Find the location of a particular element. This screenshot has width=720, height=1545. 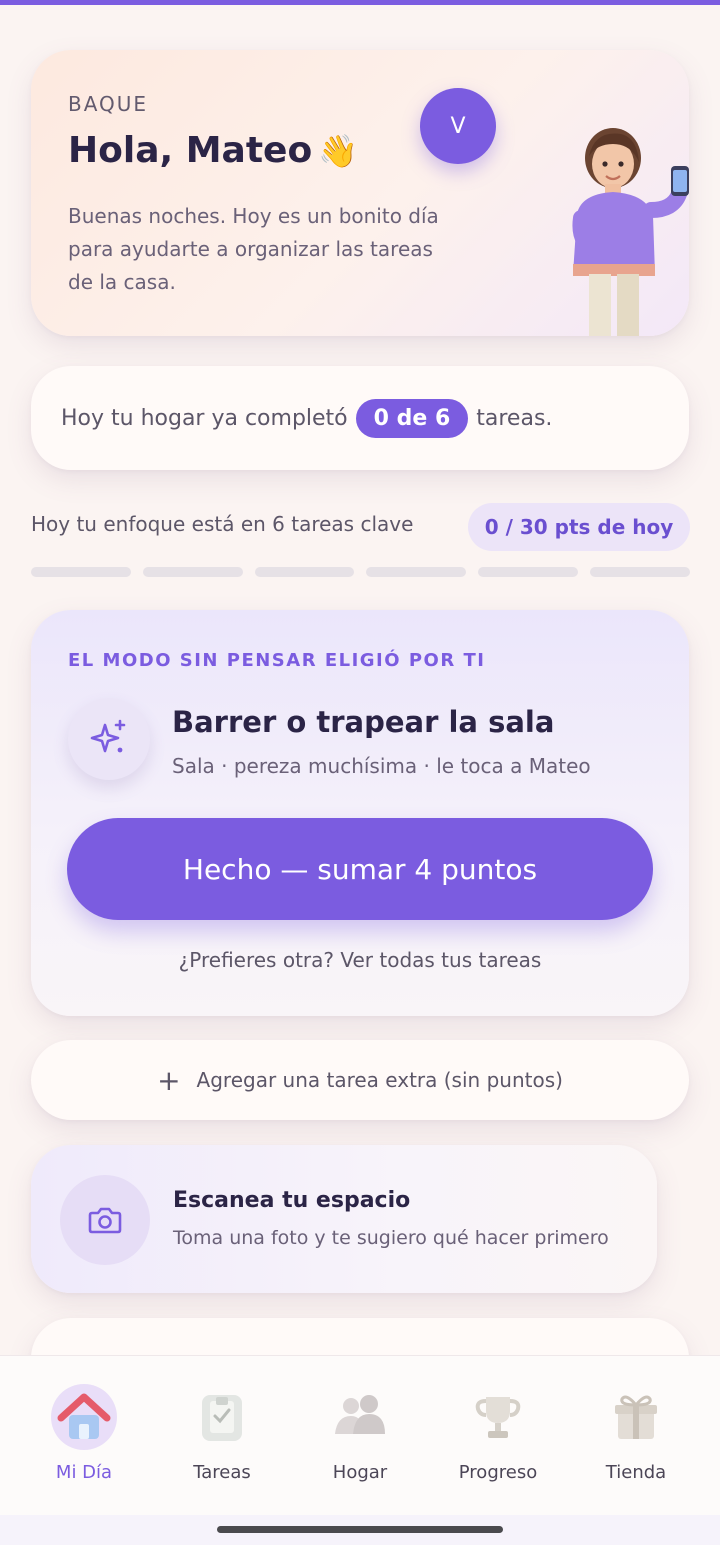

people-icon is located at coordinates (360, 1417).